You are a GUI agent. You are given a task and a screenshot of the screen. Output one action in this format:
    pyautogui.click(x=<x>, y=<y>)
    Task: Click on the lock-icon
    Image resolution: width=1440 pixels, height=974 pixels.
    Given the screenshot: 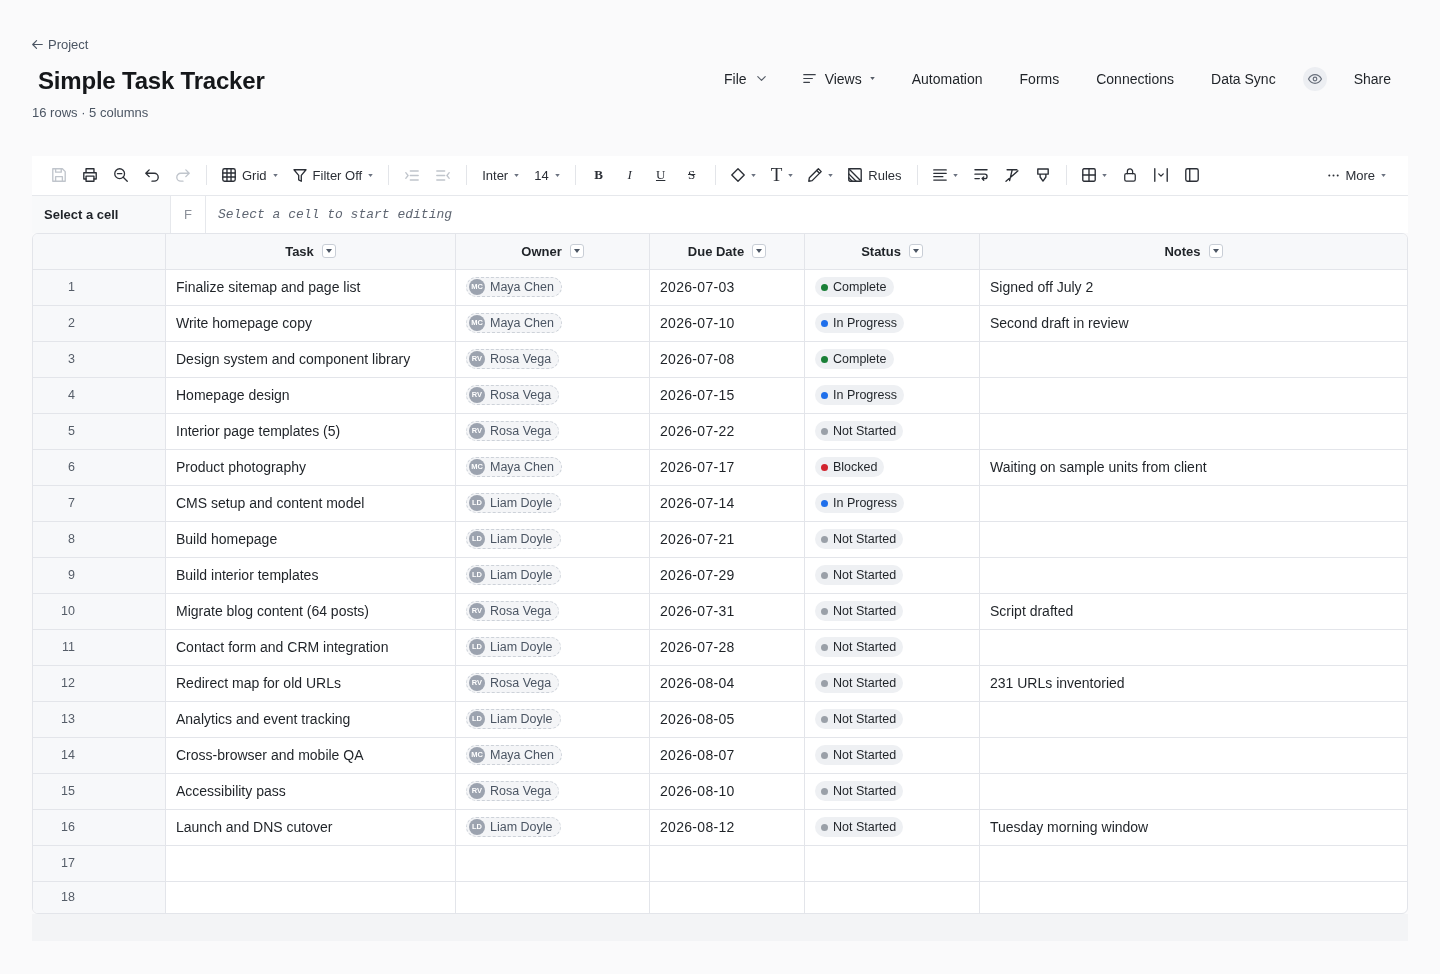 What is the action you would take?
    pyautogui.click(x=1129, y=175)
    